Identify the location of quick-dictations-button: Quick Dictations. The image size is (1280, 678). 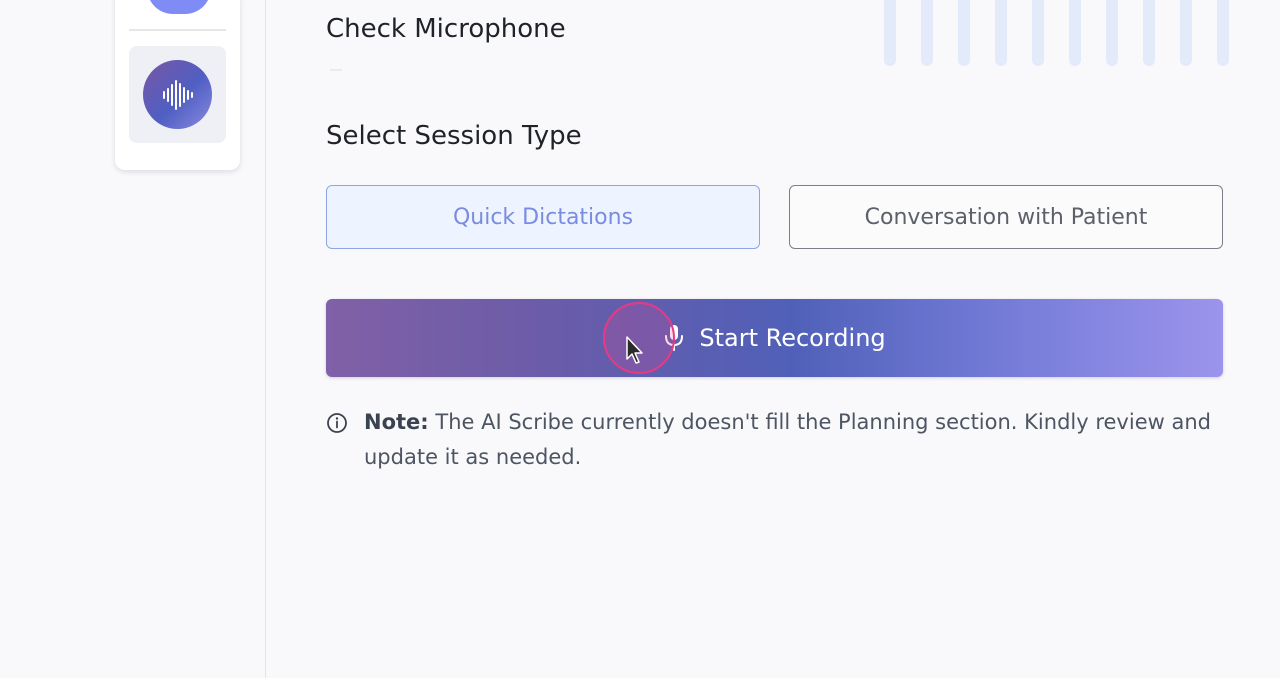
(543, 217).